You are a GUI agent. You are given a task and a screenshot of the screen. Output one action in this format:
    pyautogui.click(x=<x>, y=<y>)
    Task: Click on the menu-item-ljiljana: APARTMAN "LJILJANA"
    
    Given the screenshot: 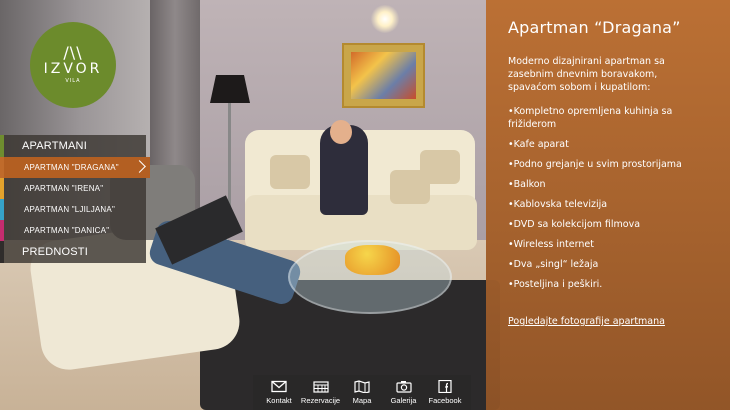 What is the action you would take?
    pyautogui.click(x=73, y=209)
    